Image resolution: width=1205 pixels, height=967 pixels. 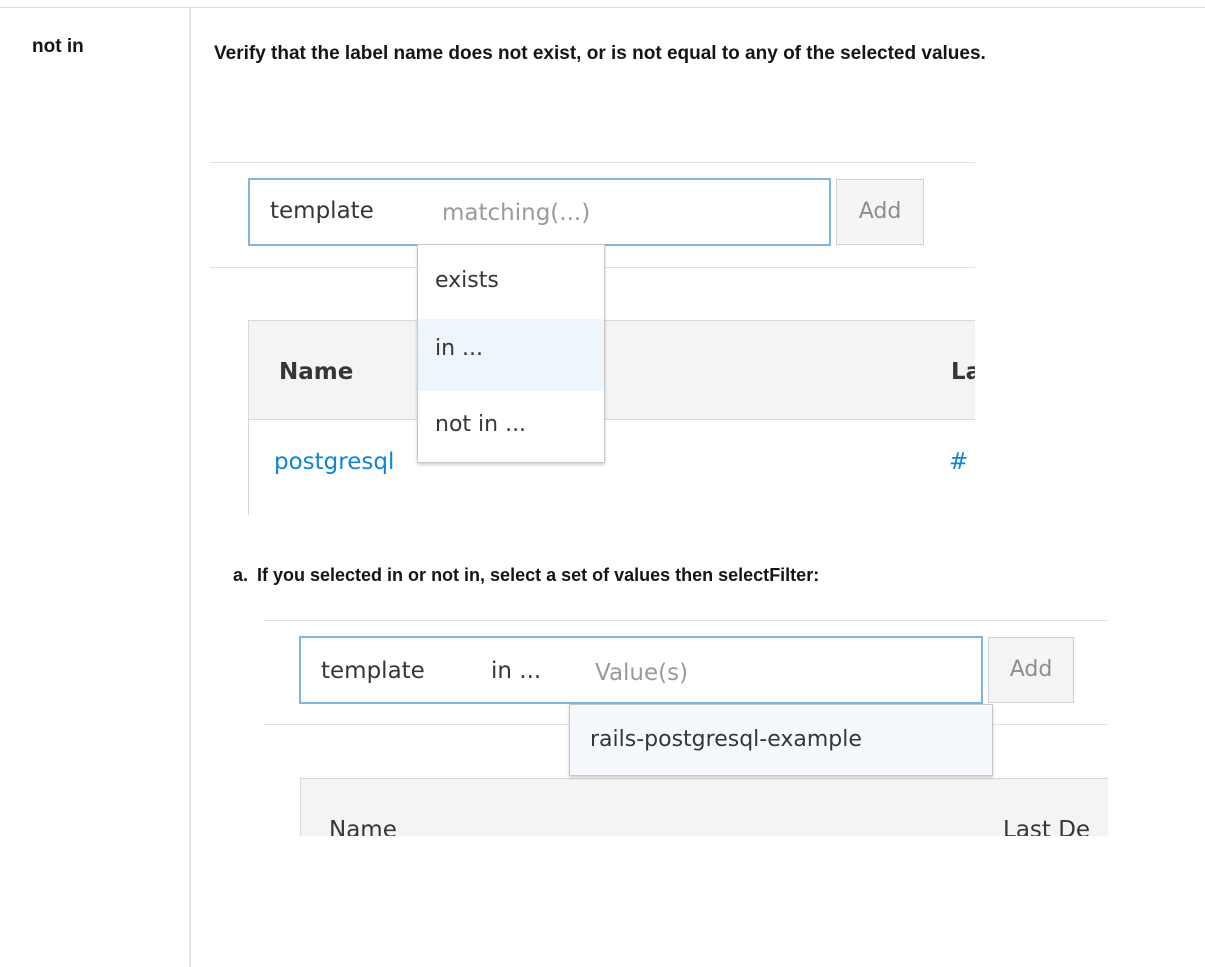 I want to click on results-table: Name Last De, so click(x=704, y=807).